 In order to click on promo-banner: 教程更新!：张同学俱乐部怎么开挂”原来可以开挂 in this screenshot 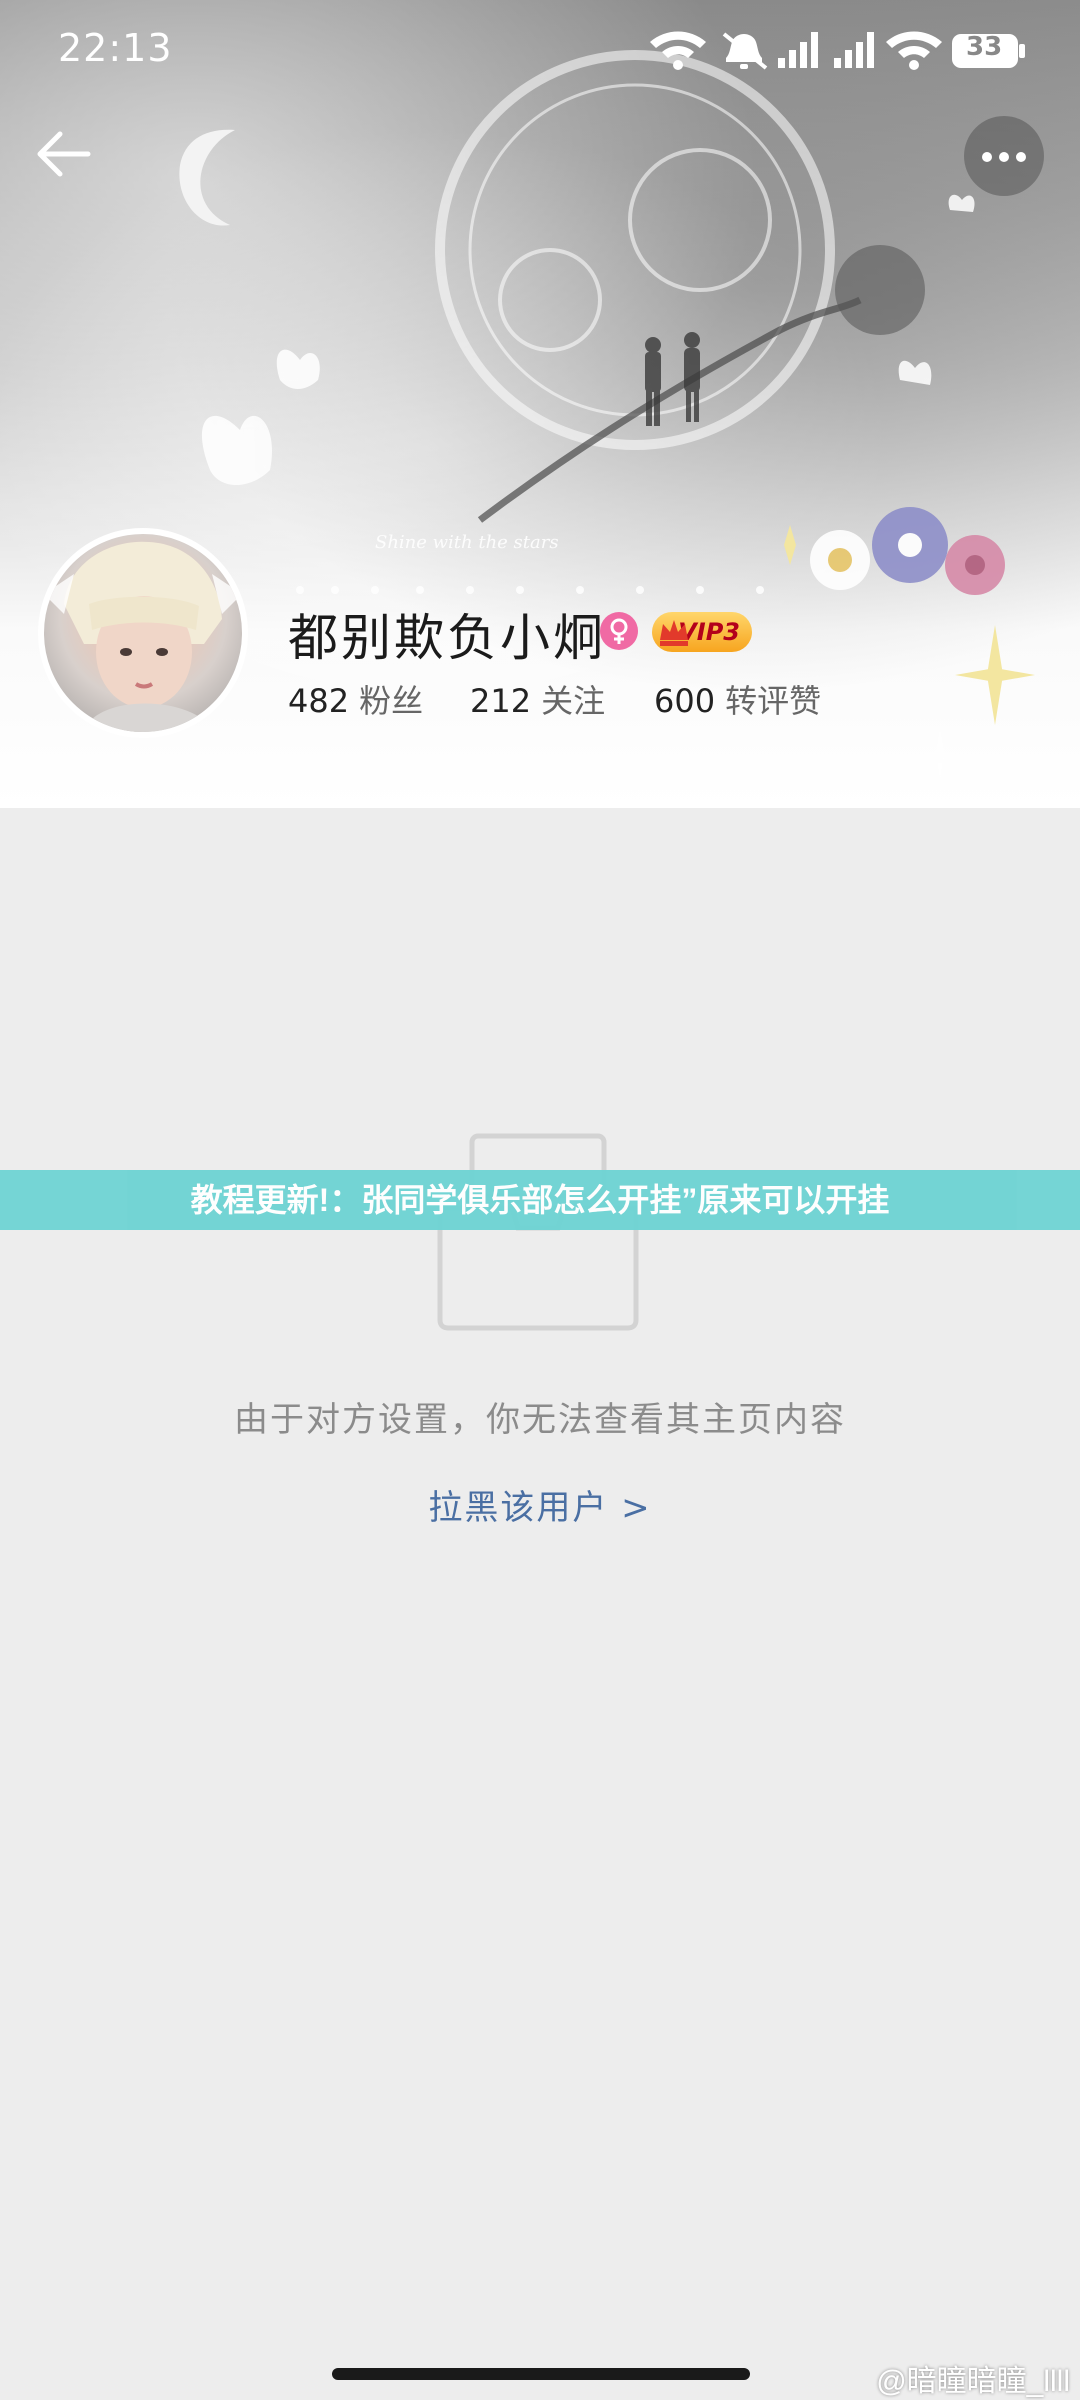, I will do `click(540, 1200)`.